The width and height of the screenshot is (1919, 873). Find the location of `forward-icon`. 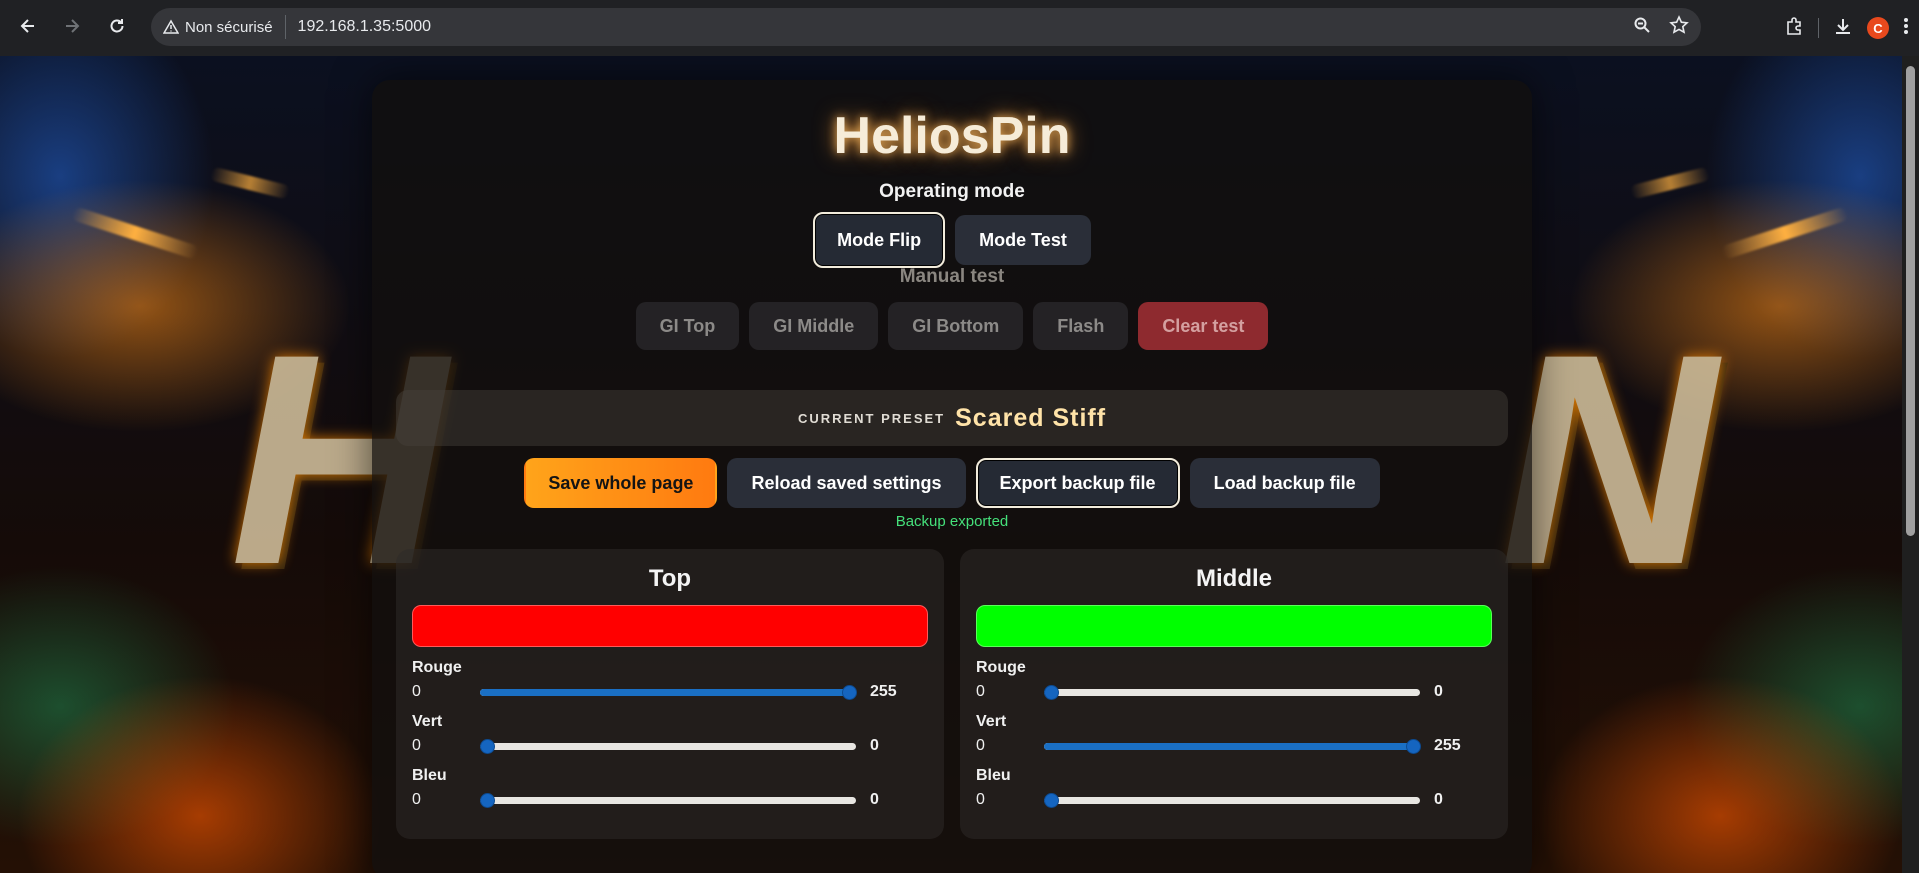

forward-icon is located at coordinates (72, 26).